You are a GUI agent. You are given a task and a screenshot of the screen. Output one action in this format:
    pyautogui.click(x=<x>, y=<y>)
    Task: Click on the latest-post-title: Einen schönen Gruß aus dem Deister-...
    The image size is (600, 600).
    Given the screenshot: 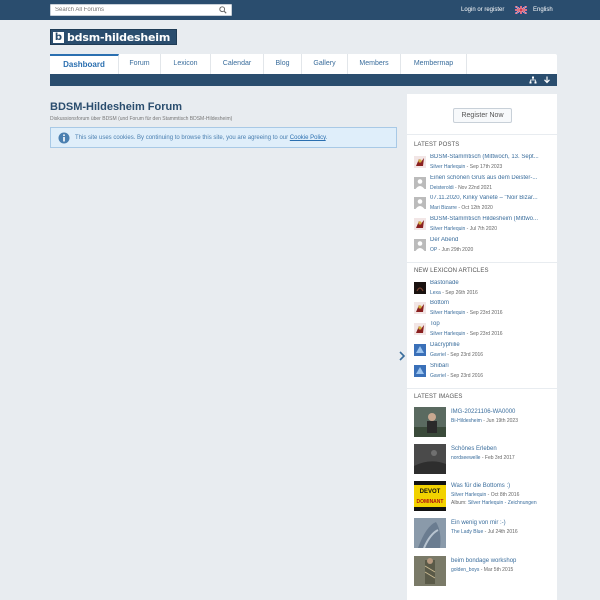 What is the action you would take?
    pyautogui.click(x=491, y=178)
    